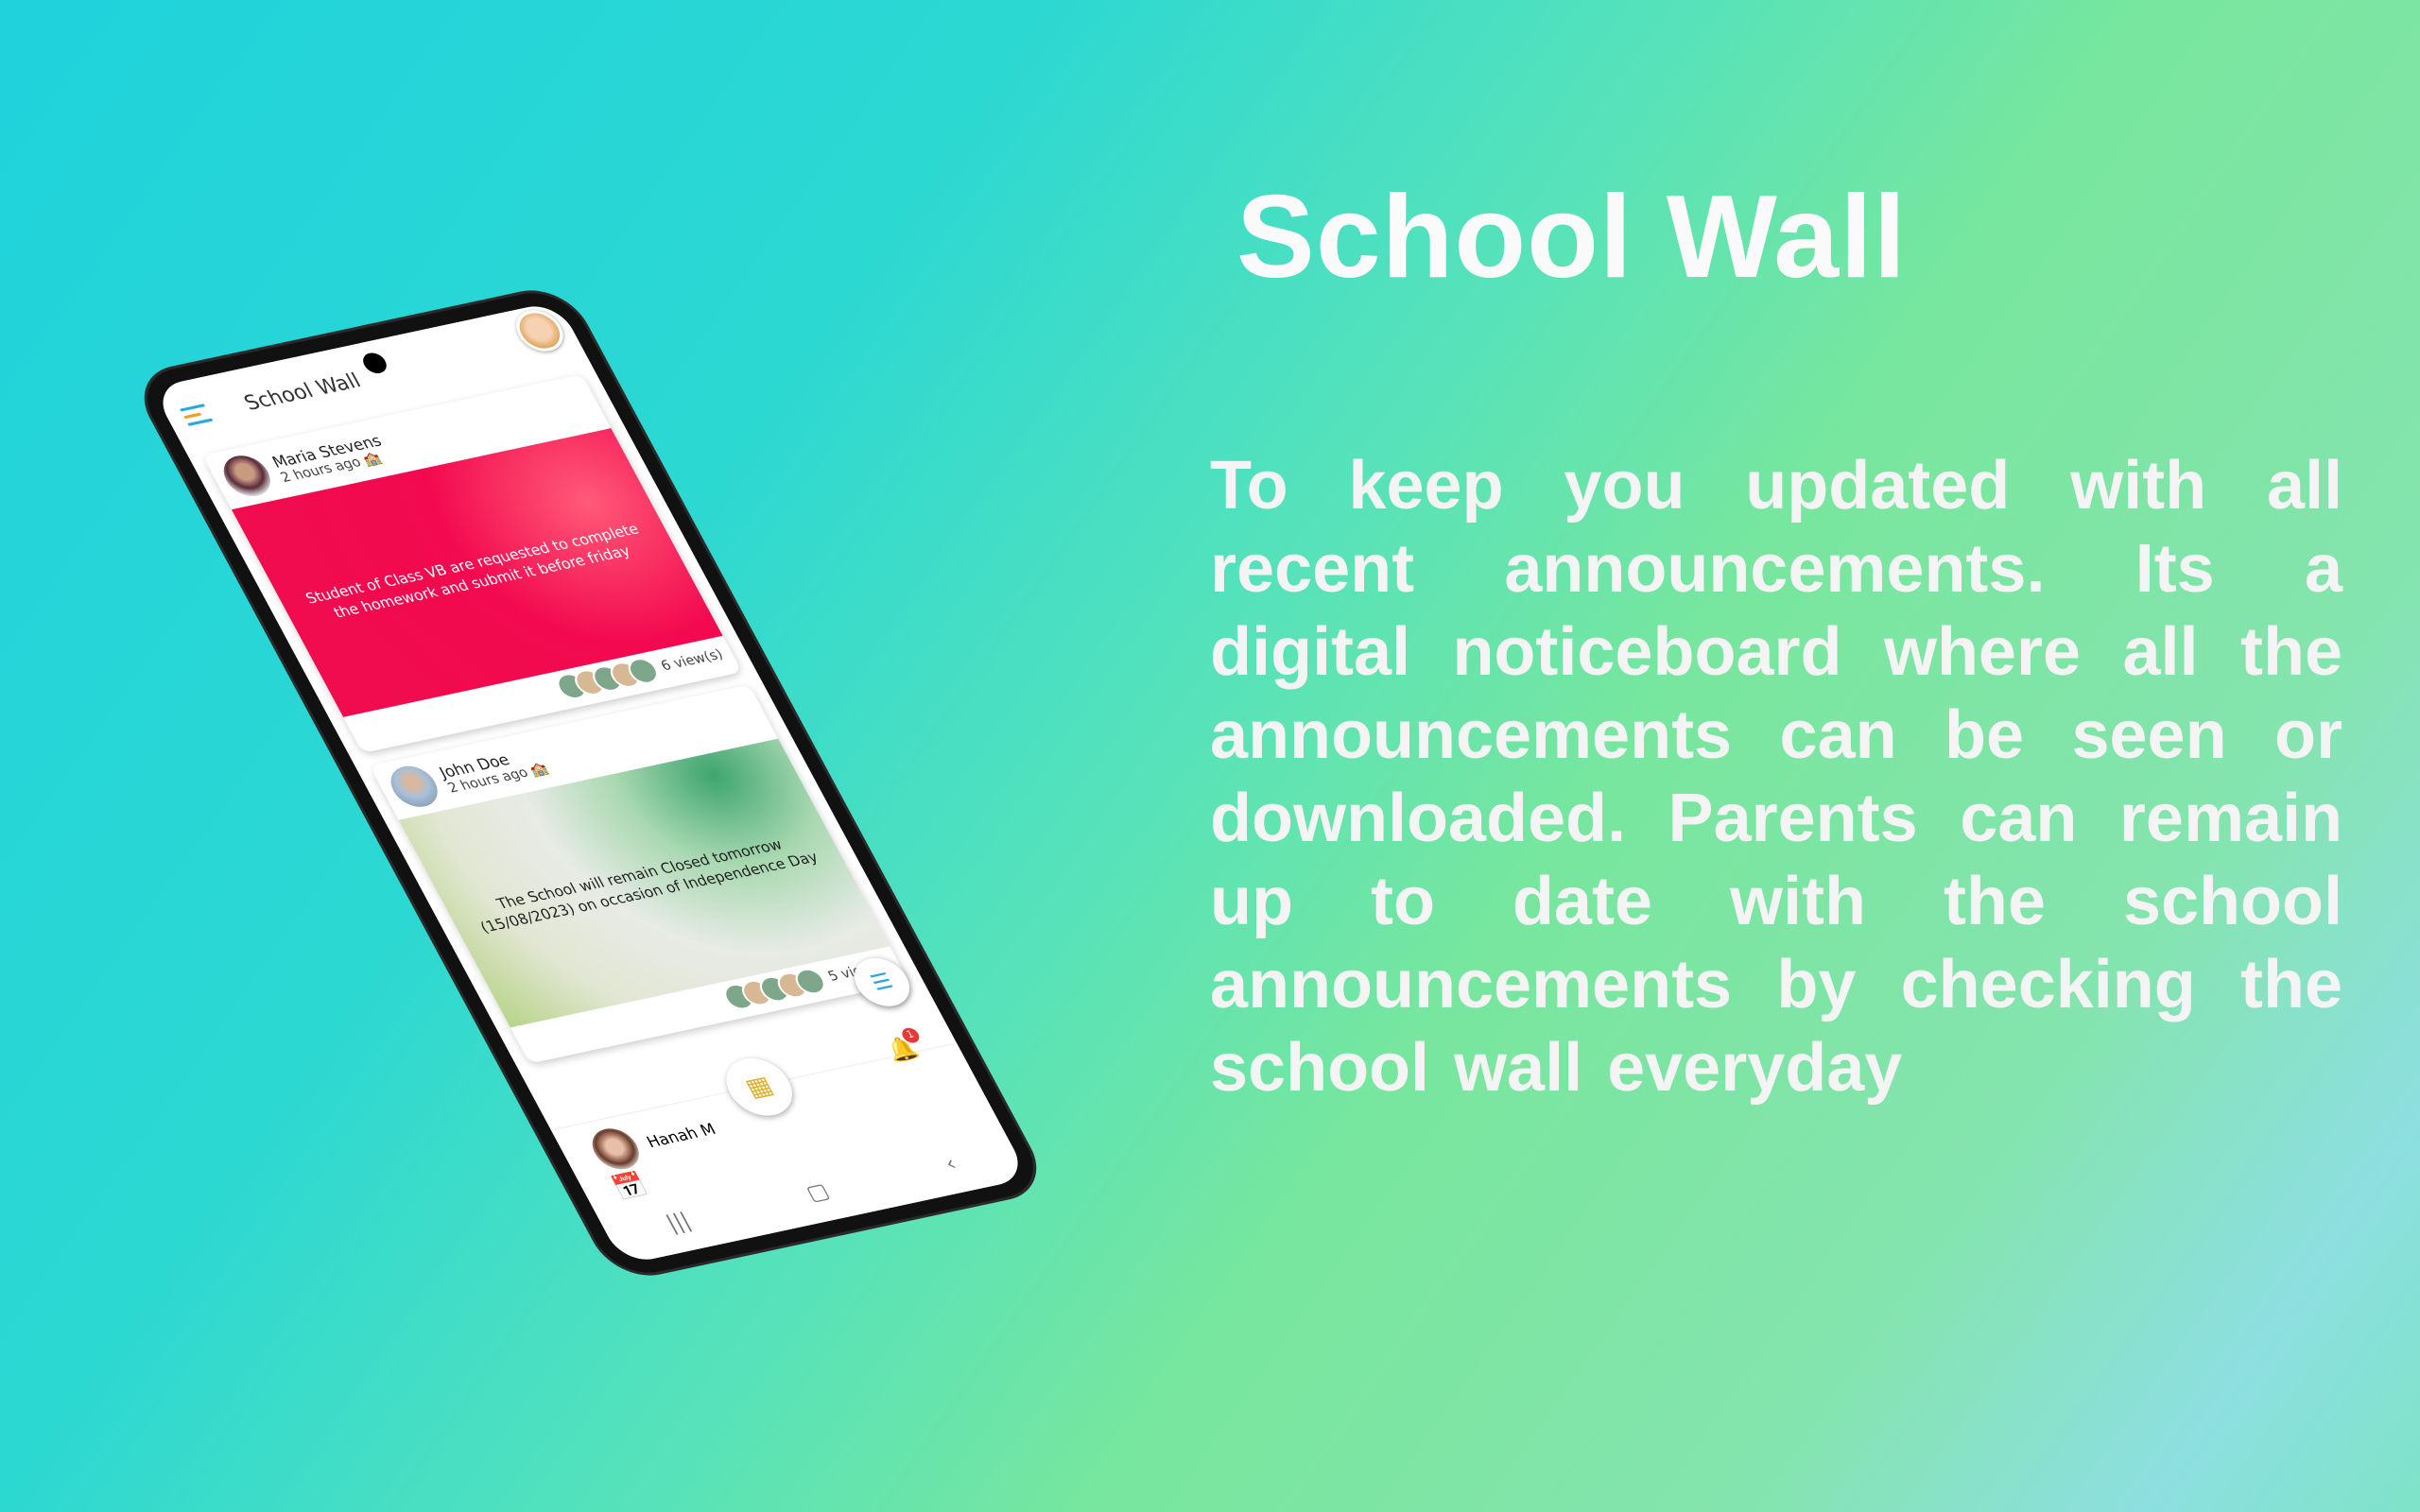 The width and height of the screenshot is (2420, 1512). I want to click on camera-dot, so click(375, 363).